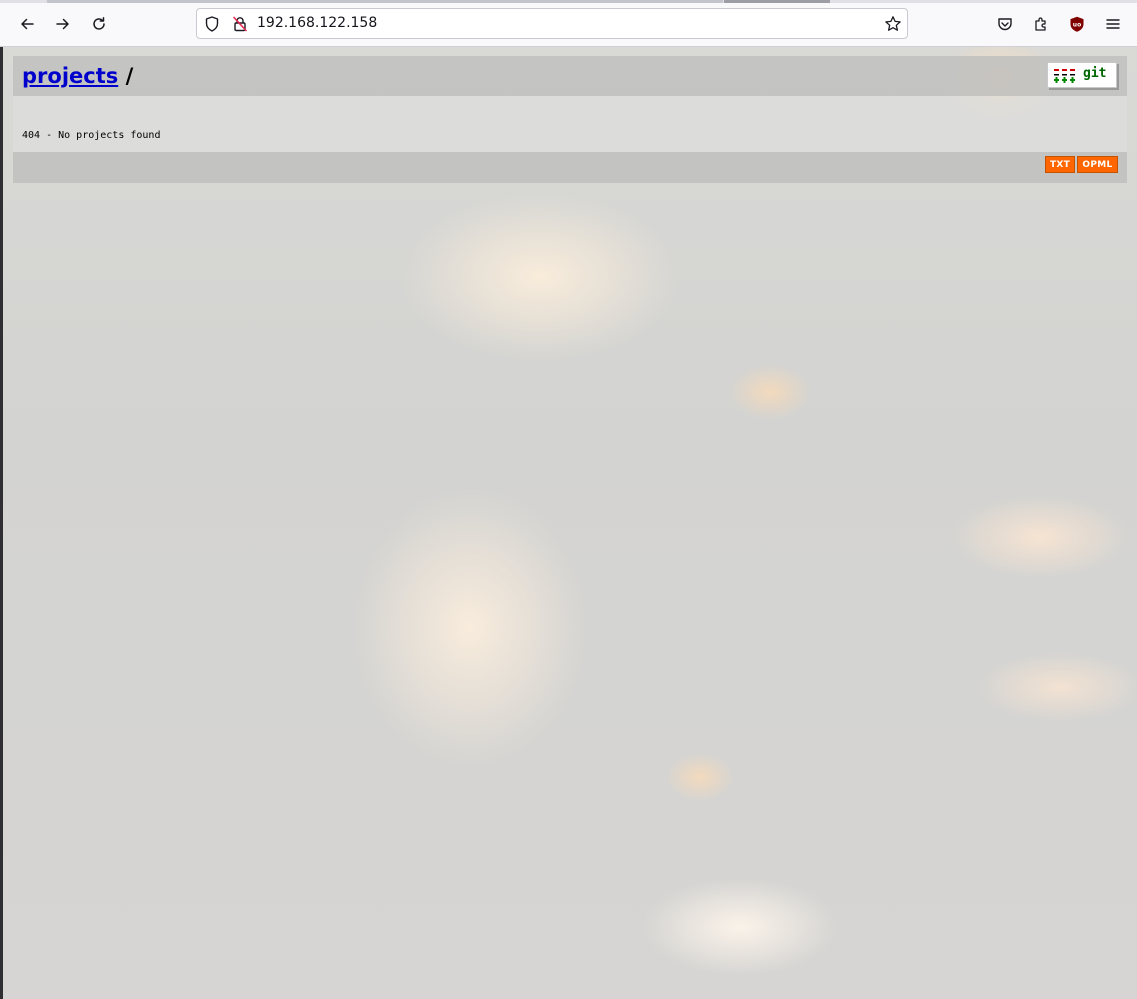 Image resolution: width=1137 pixels, height=999 pixels. I want to click on back-button, so click(27, 24).